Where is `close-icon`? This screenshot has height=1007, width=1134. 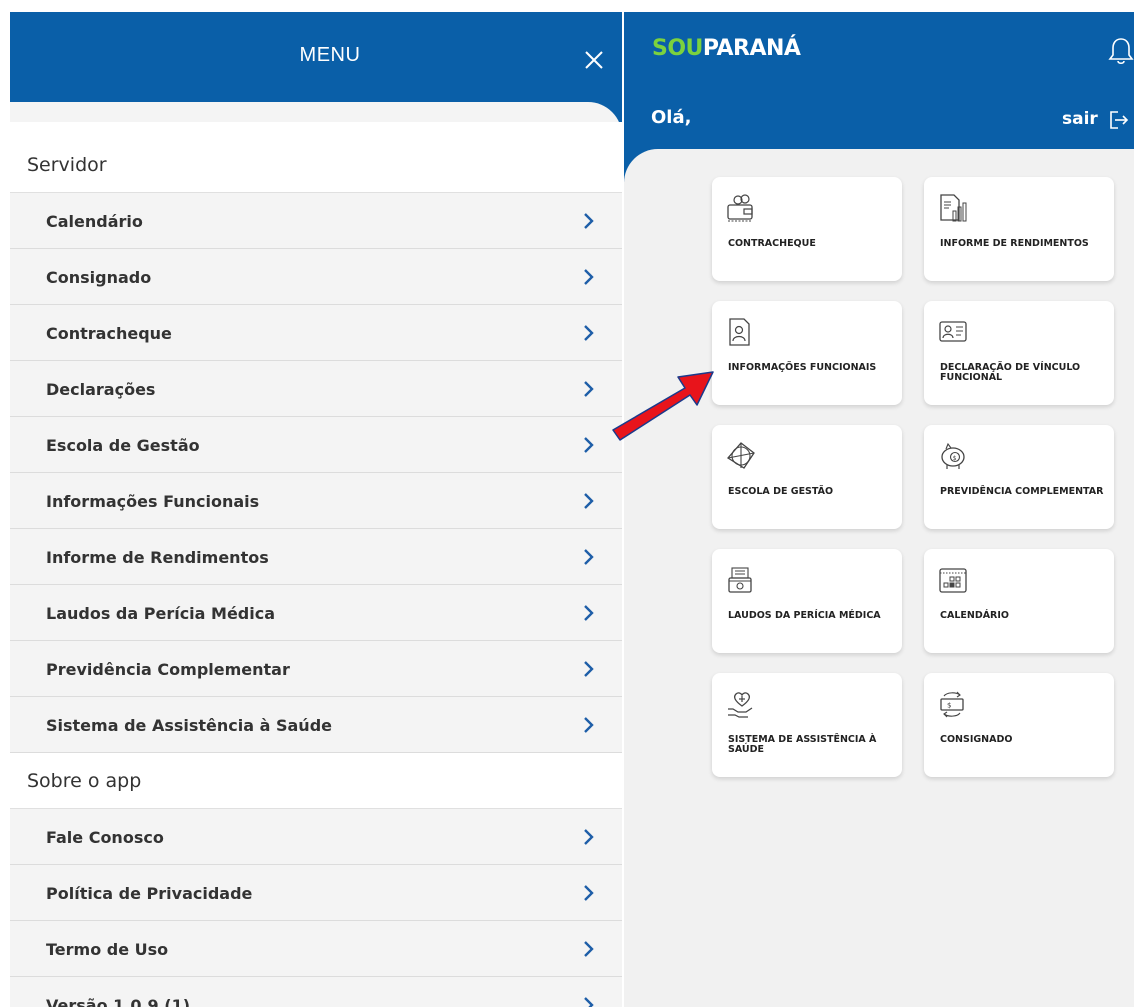 close-icon is located at coordinates (594, 60).